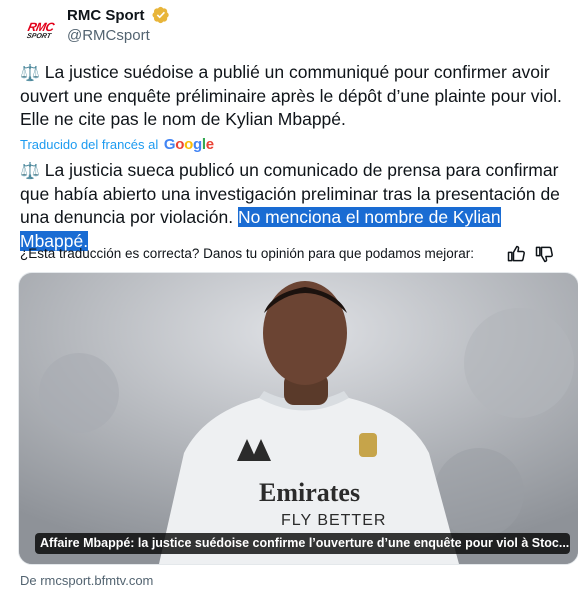  I want to click on shirt-slogan-text: FLY BETTER, so click(333, 520).